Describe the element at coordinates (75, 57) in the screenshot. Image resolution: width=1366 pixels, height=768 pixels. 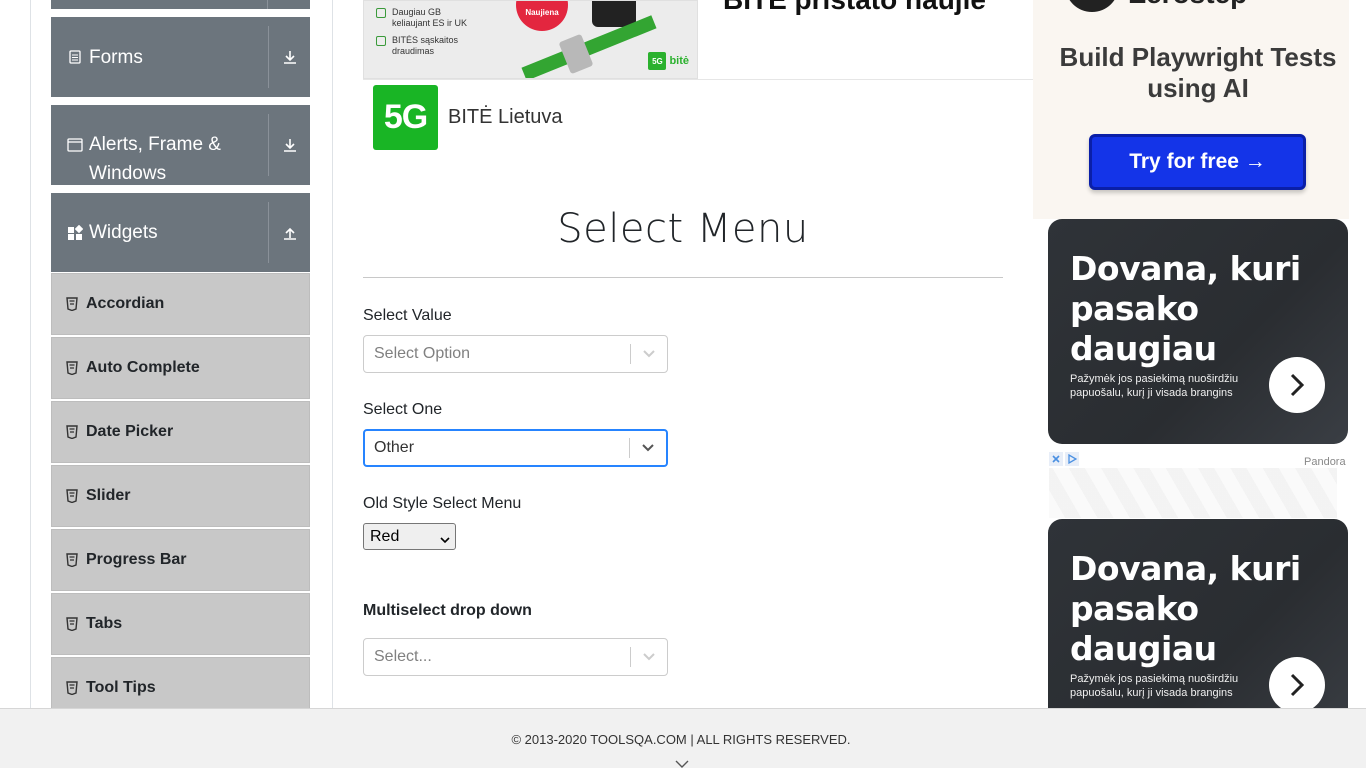
I see `document-icon` at that location.